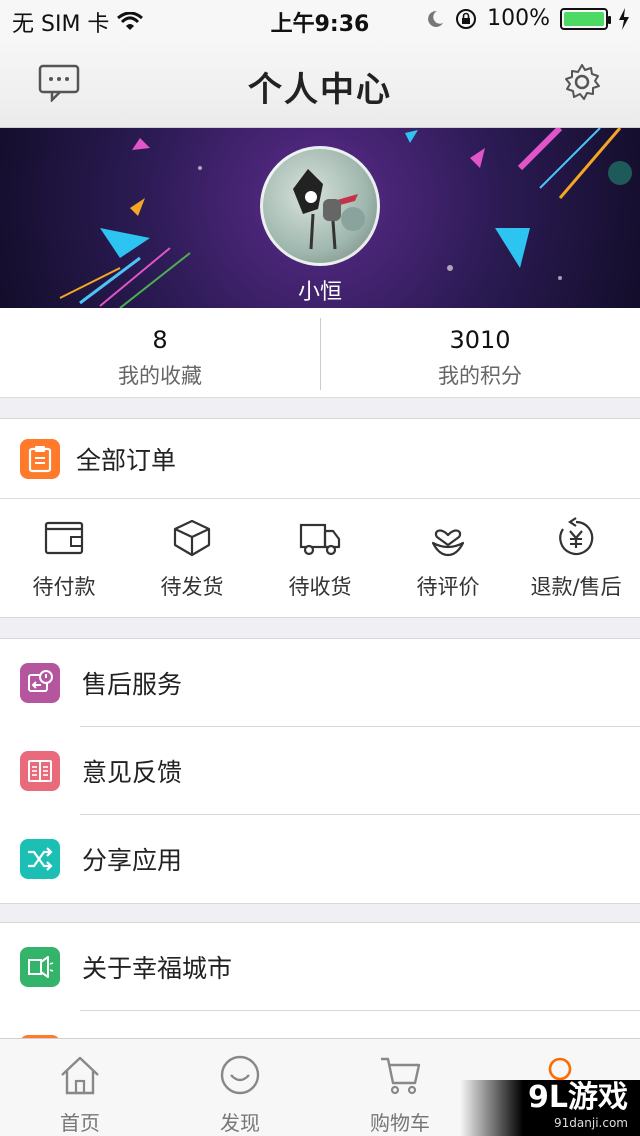  Describe the element at coordinates (585, 18) in the screenshot. I see `battery-icon` at that location.